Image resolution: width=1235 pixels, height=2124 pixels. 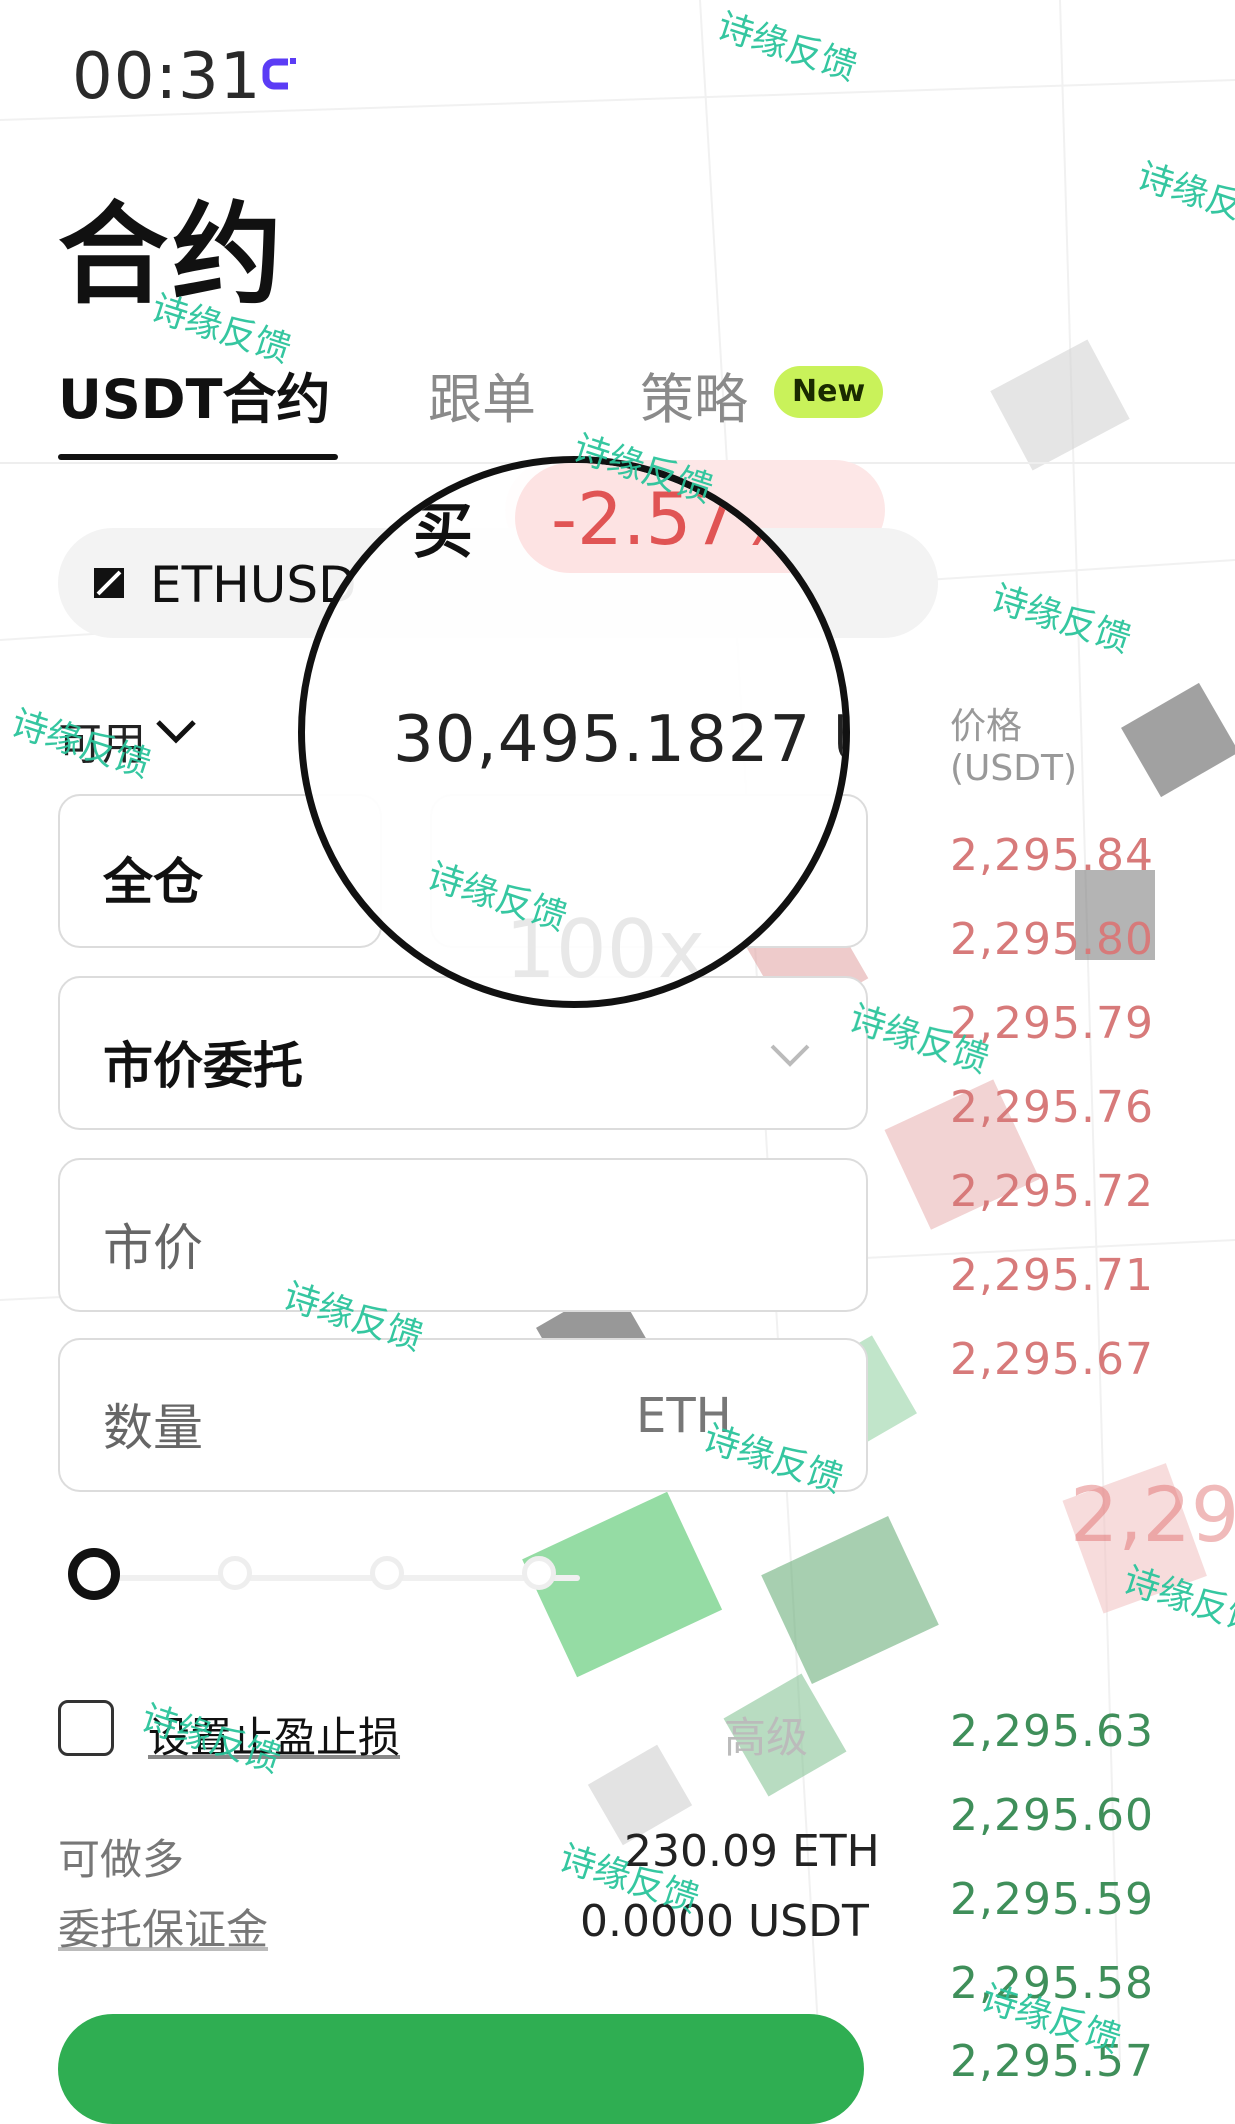 What do you see at coordinates (167, 77) in the screenshot?
I see `status-time: 00:31` at bounding box center [167, 77].